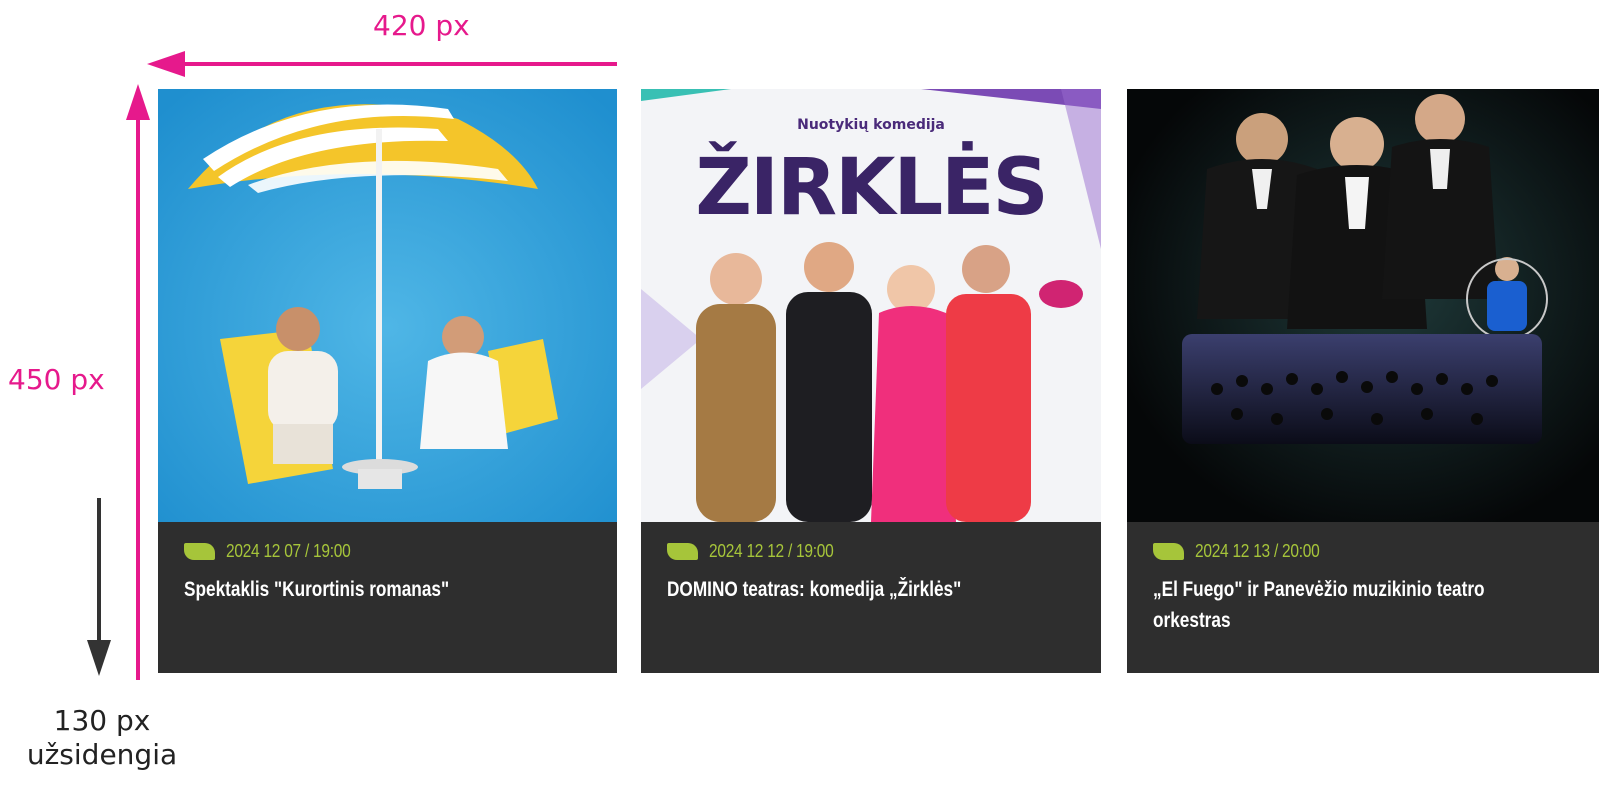 This screenshot has width=1599, height=788. I want to click on event-date: 2024 12 13 / 20:00, so click(1257, 550).